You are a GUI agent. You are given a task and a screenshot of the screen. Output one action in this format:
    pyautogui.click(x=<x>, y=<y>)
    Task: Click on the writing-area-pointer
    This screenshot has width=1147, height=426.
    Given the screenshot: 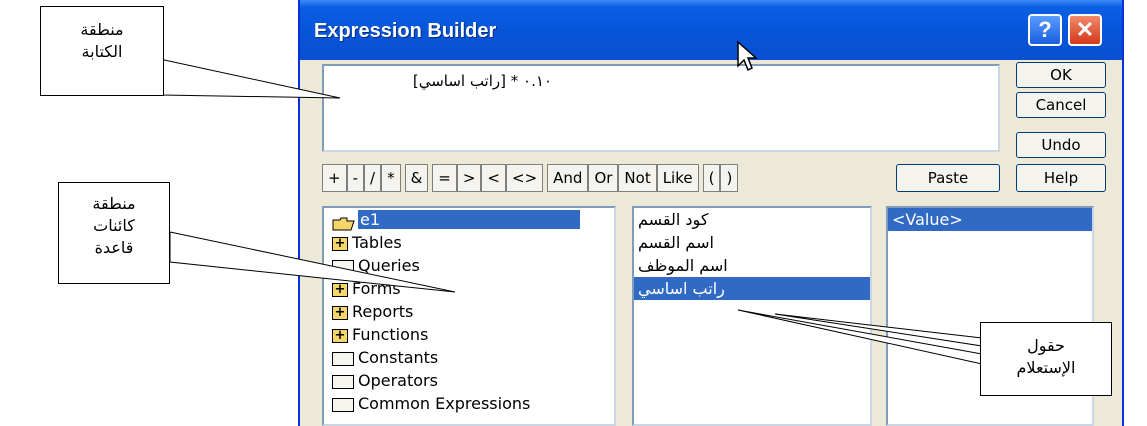 What is the action you would take?
    pyautogui.click(x=247, y=78)
    